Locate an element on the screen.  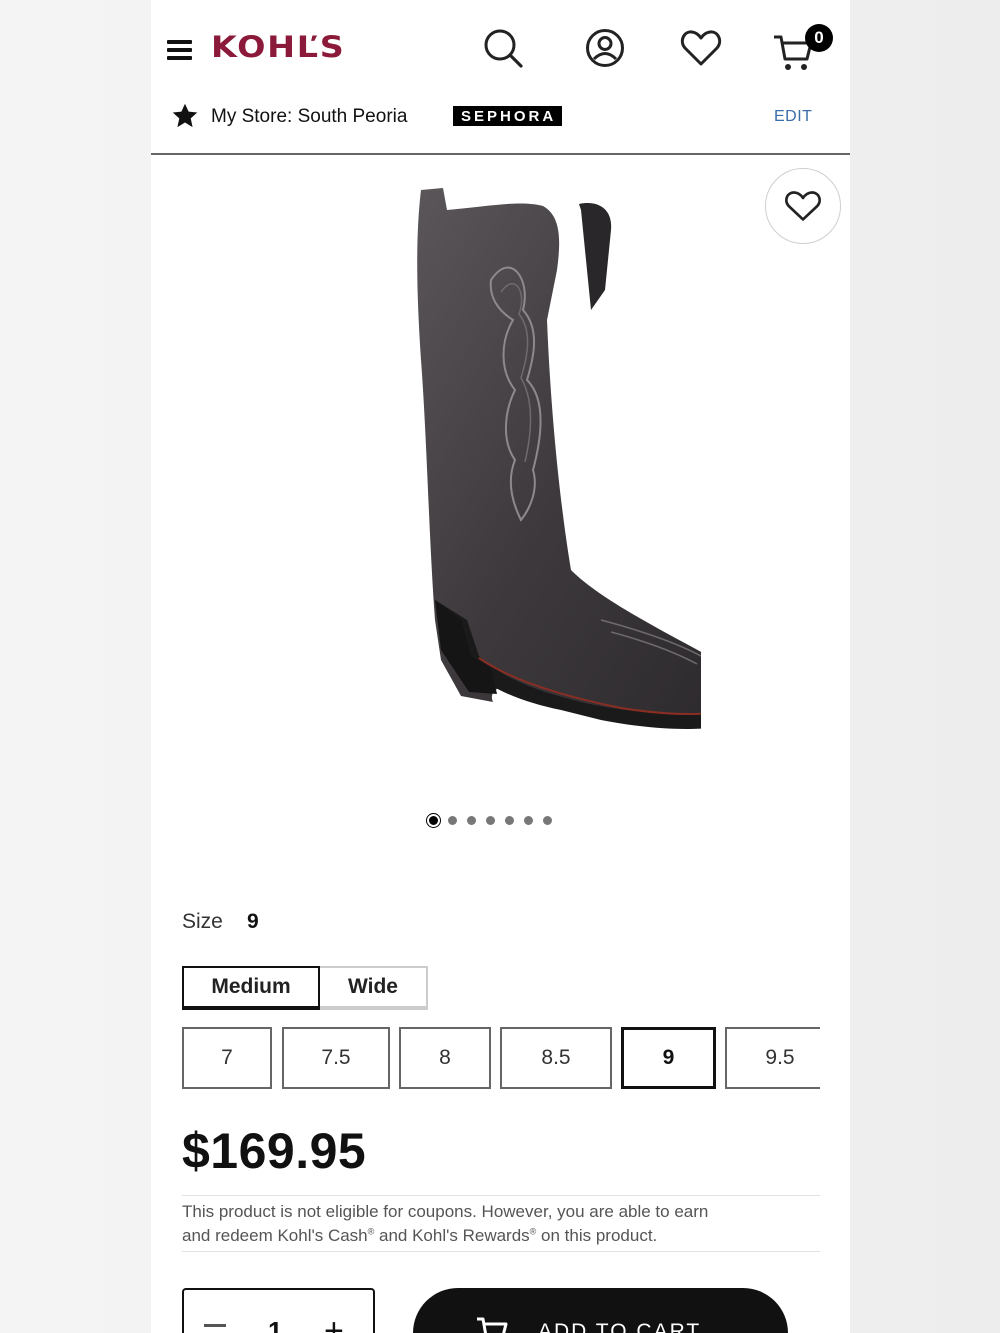
quantity-increase-button: + is located at coordinates (334, 1323).